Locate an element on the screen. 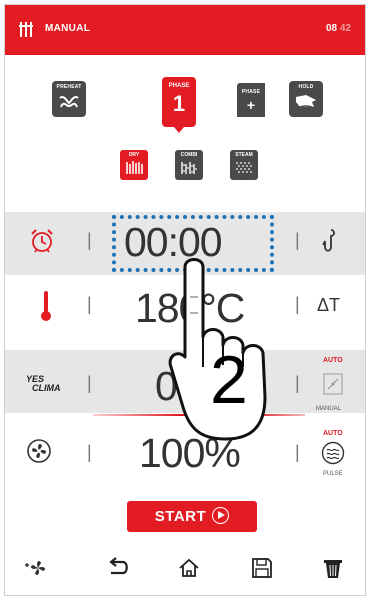 This screenshot has width=370, height=600. preheat-icon is located at coordinates (69, 102).